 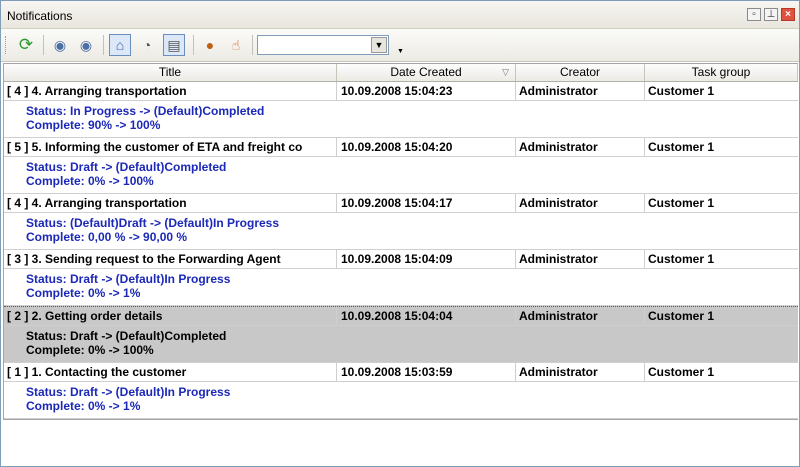 What do you see at coordinates (86, 45) in the screenshot?
I see `mark-all-read-icon: ◉` at bounding box center [86, 45].